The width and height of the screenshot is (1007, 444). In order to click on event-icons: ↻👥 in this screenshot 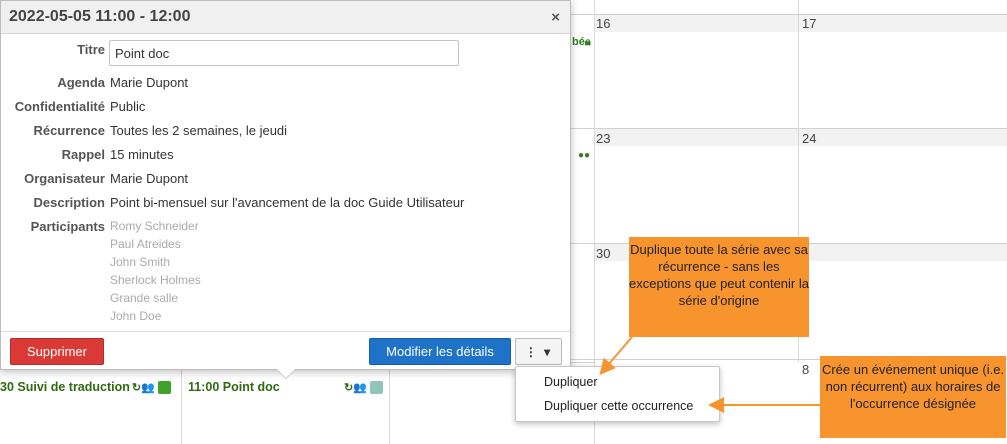, I will do `click(362, 387)`.